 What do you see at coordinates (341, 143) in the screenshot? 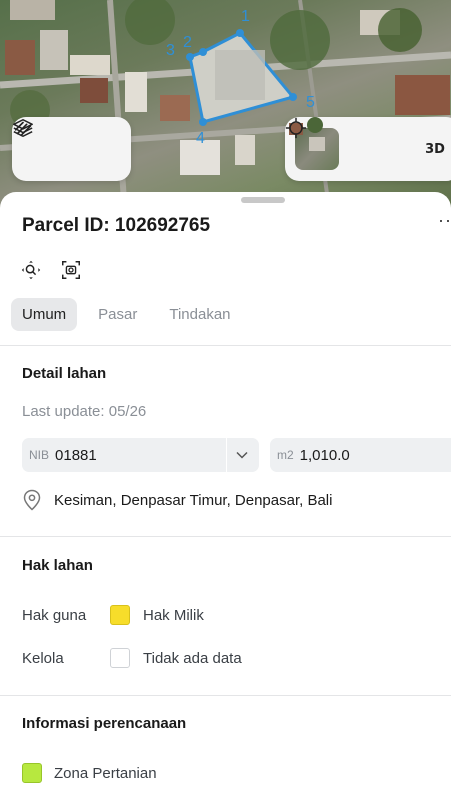
I see `locate-button` at bounding box center [341, 143].